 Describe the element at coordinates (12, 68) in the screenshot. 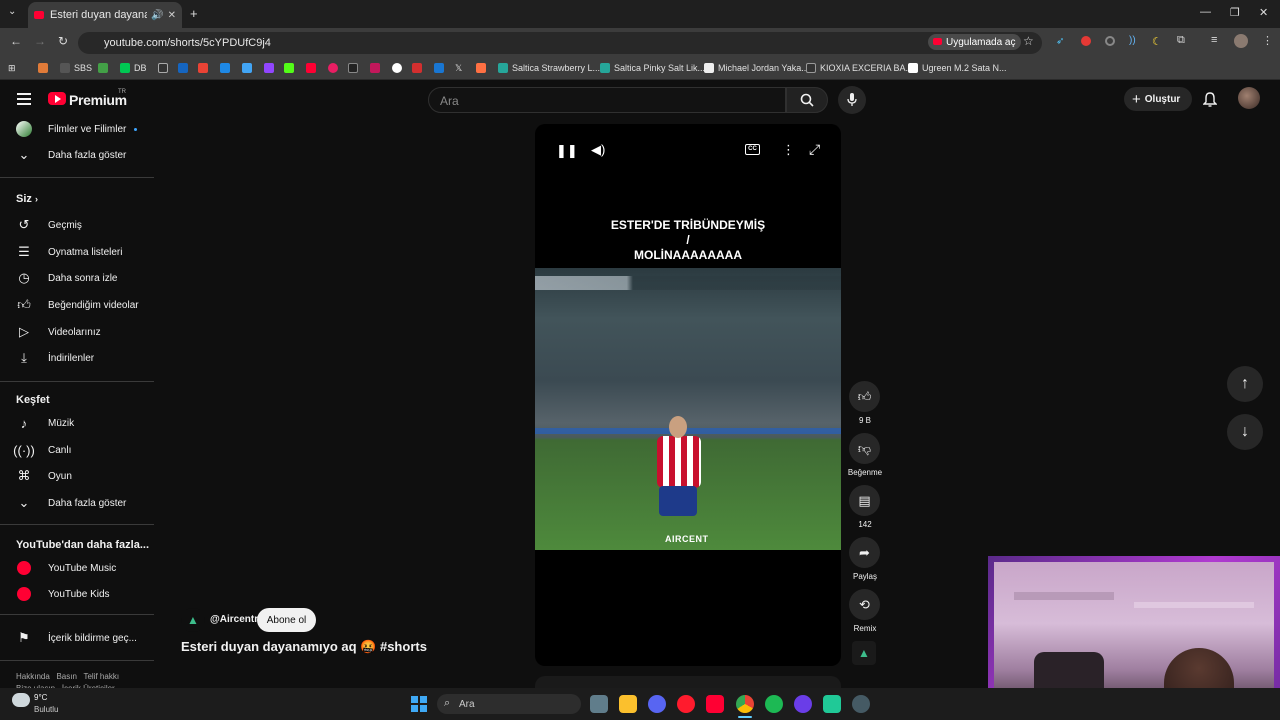

I see `apps-grid-icon: ⊞` at that location.